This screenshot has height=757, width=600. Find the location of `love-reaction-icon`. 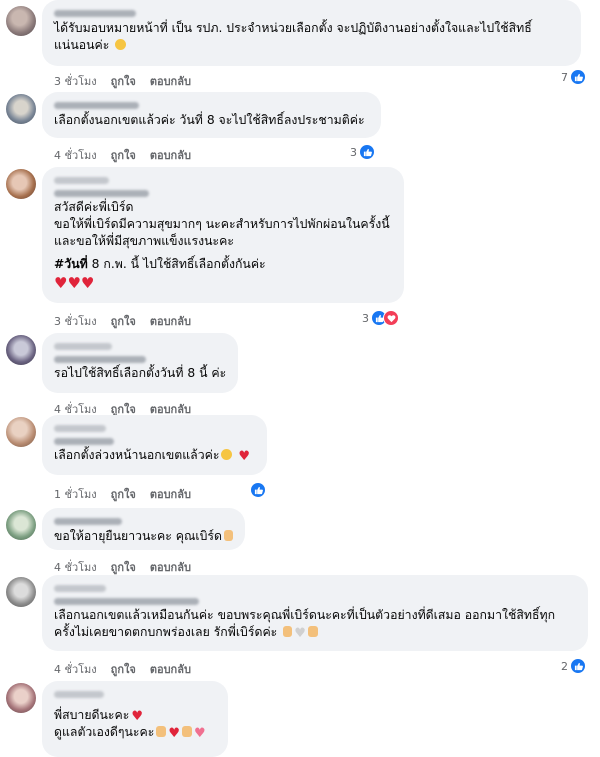

love-reaction-icon is located at coordinates (391, 318).